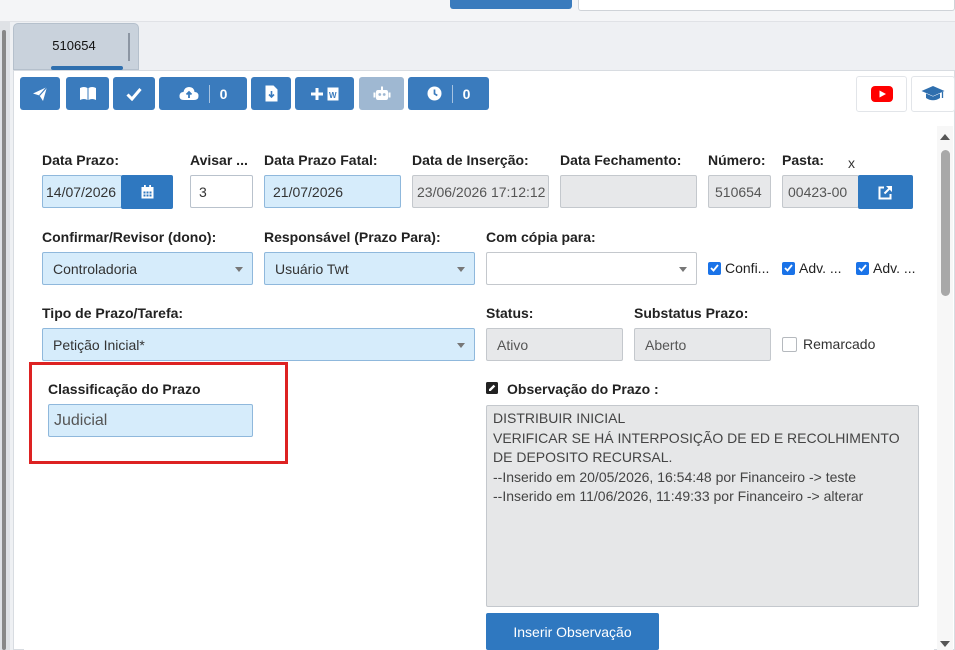  What do you see at coordinates (554, 344) in the screenshot?
I see `status-input: Ativo` at bounding box center [554, 344].